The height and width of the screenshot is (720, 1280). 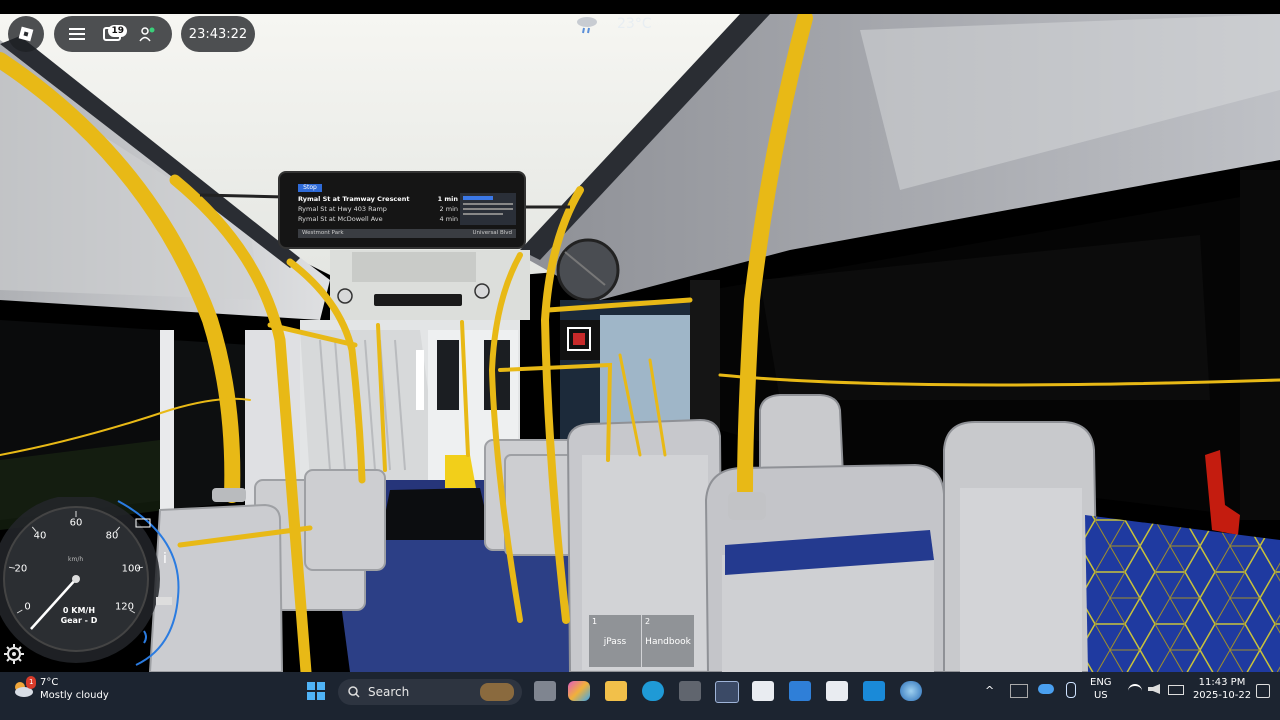 What do you see at coordinates (354, 199) in the screenshot?
I see `sign-row-stop: Rymal St at Tramway Crescent` at bounding box center [354, 199].